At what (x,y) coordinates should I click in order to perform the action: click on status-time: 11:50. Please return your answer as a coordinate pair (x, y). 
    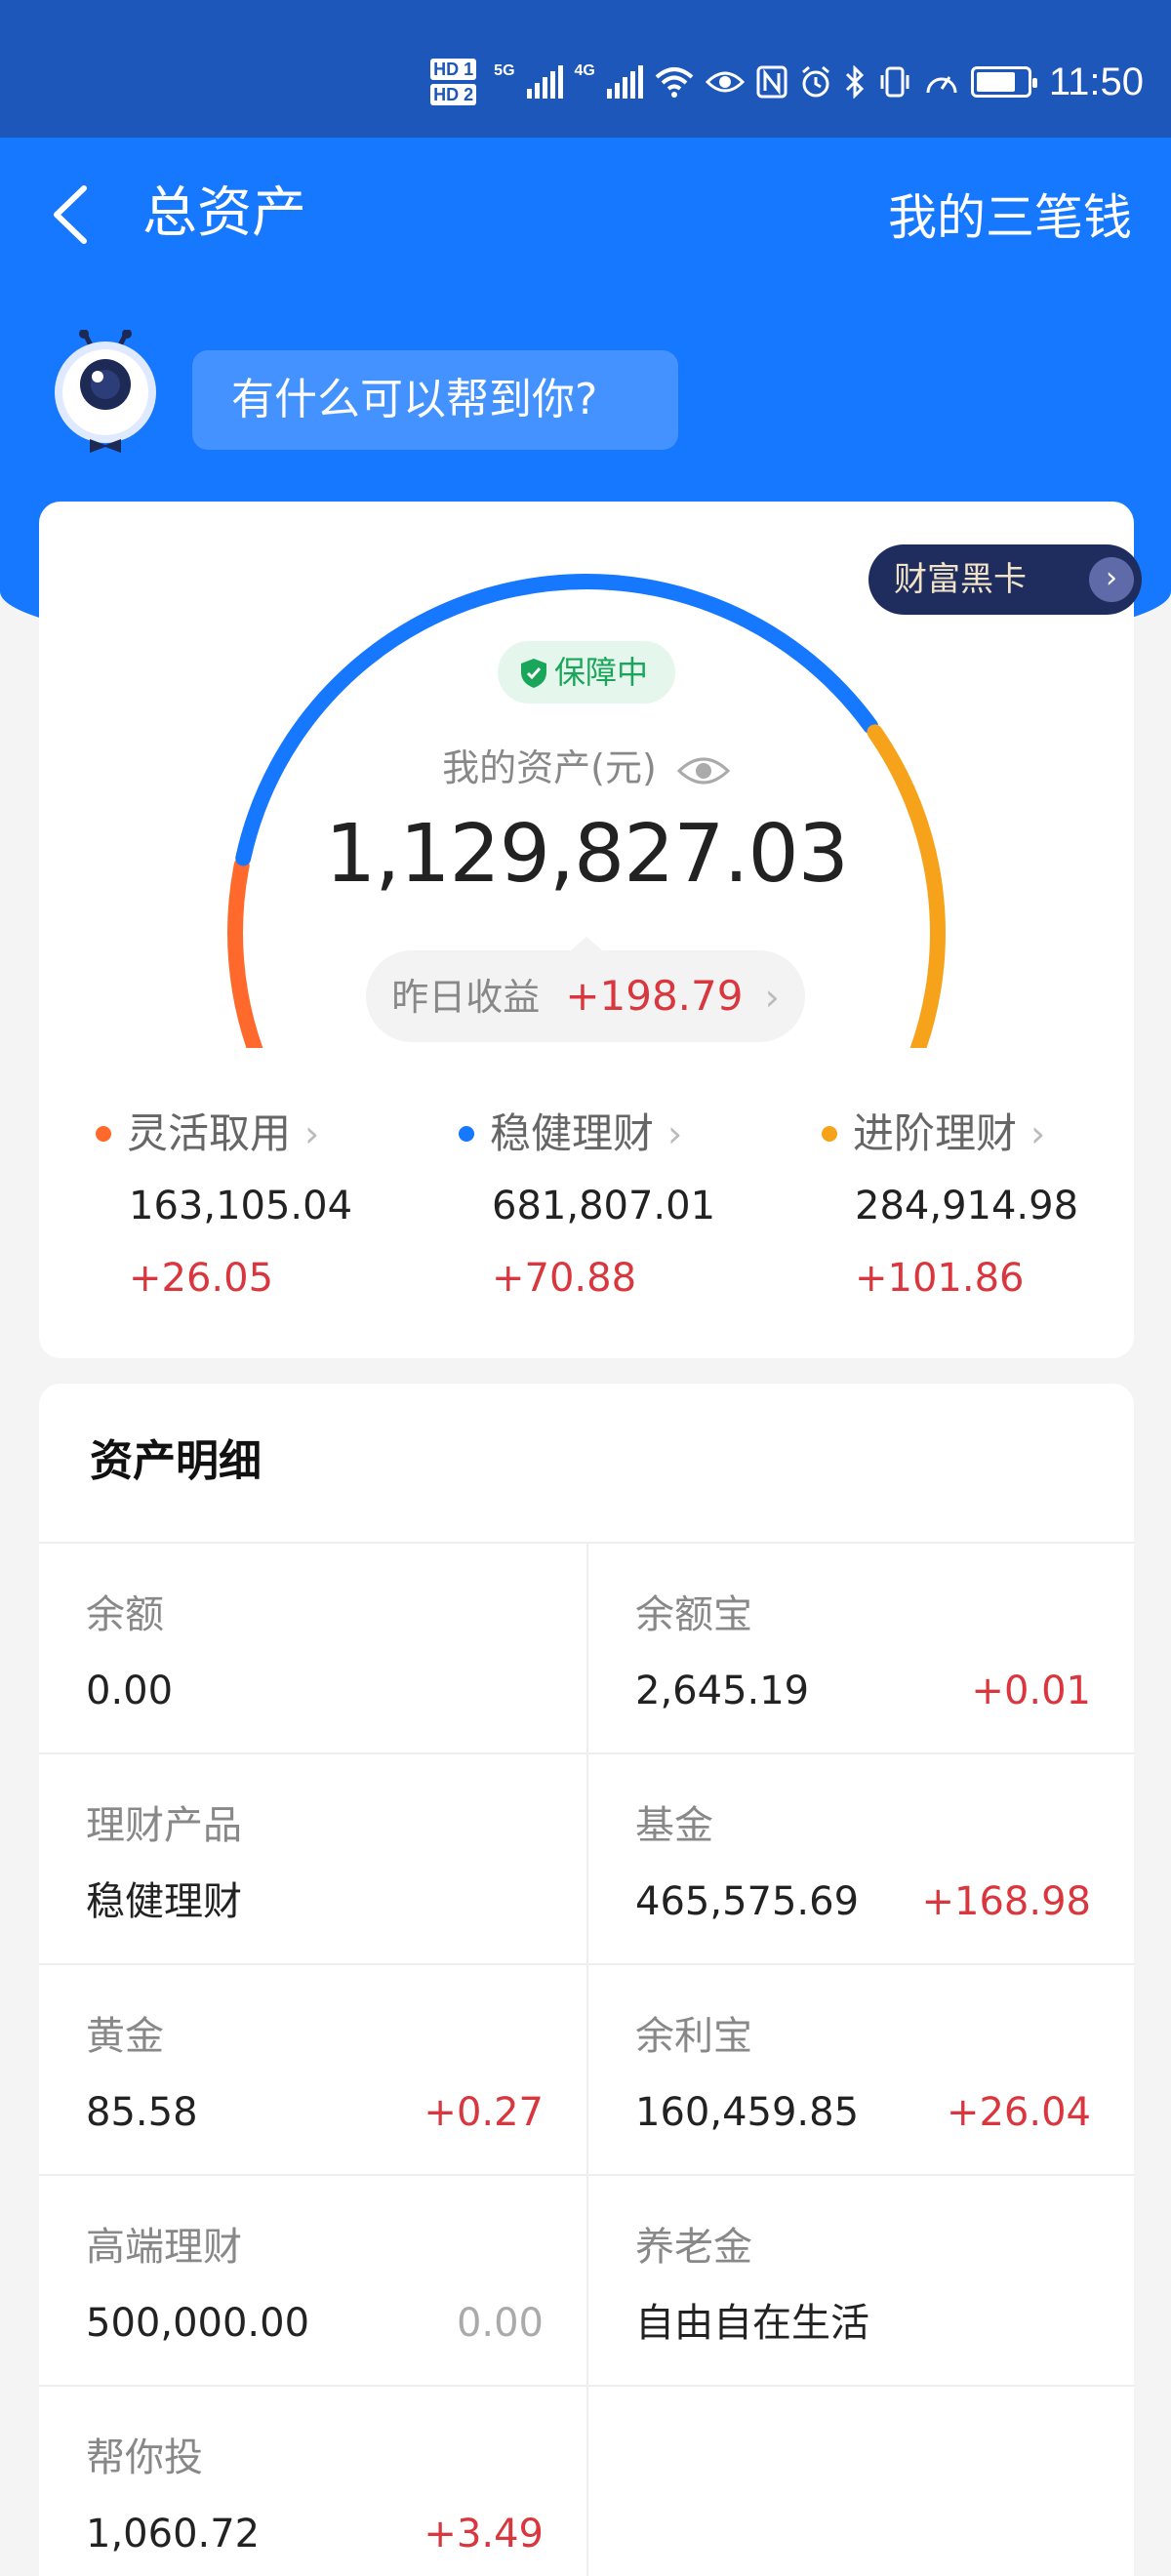
    Looking at the image, I should click on (1096, 81).